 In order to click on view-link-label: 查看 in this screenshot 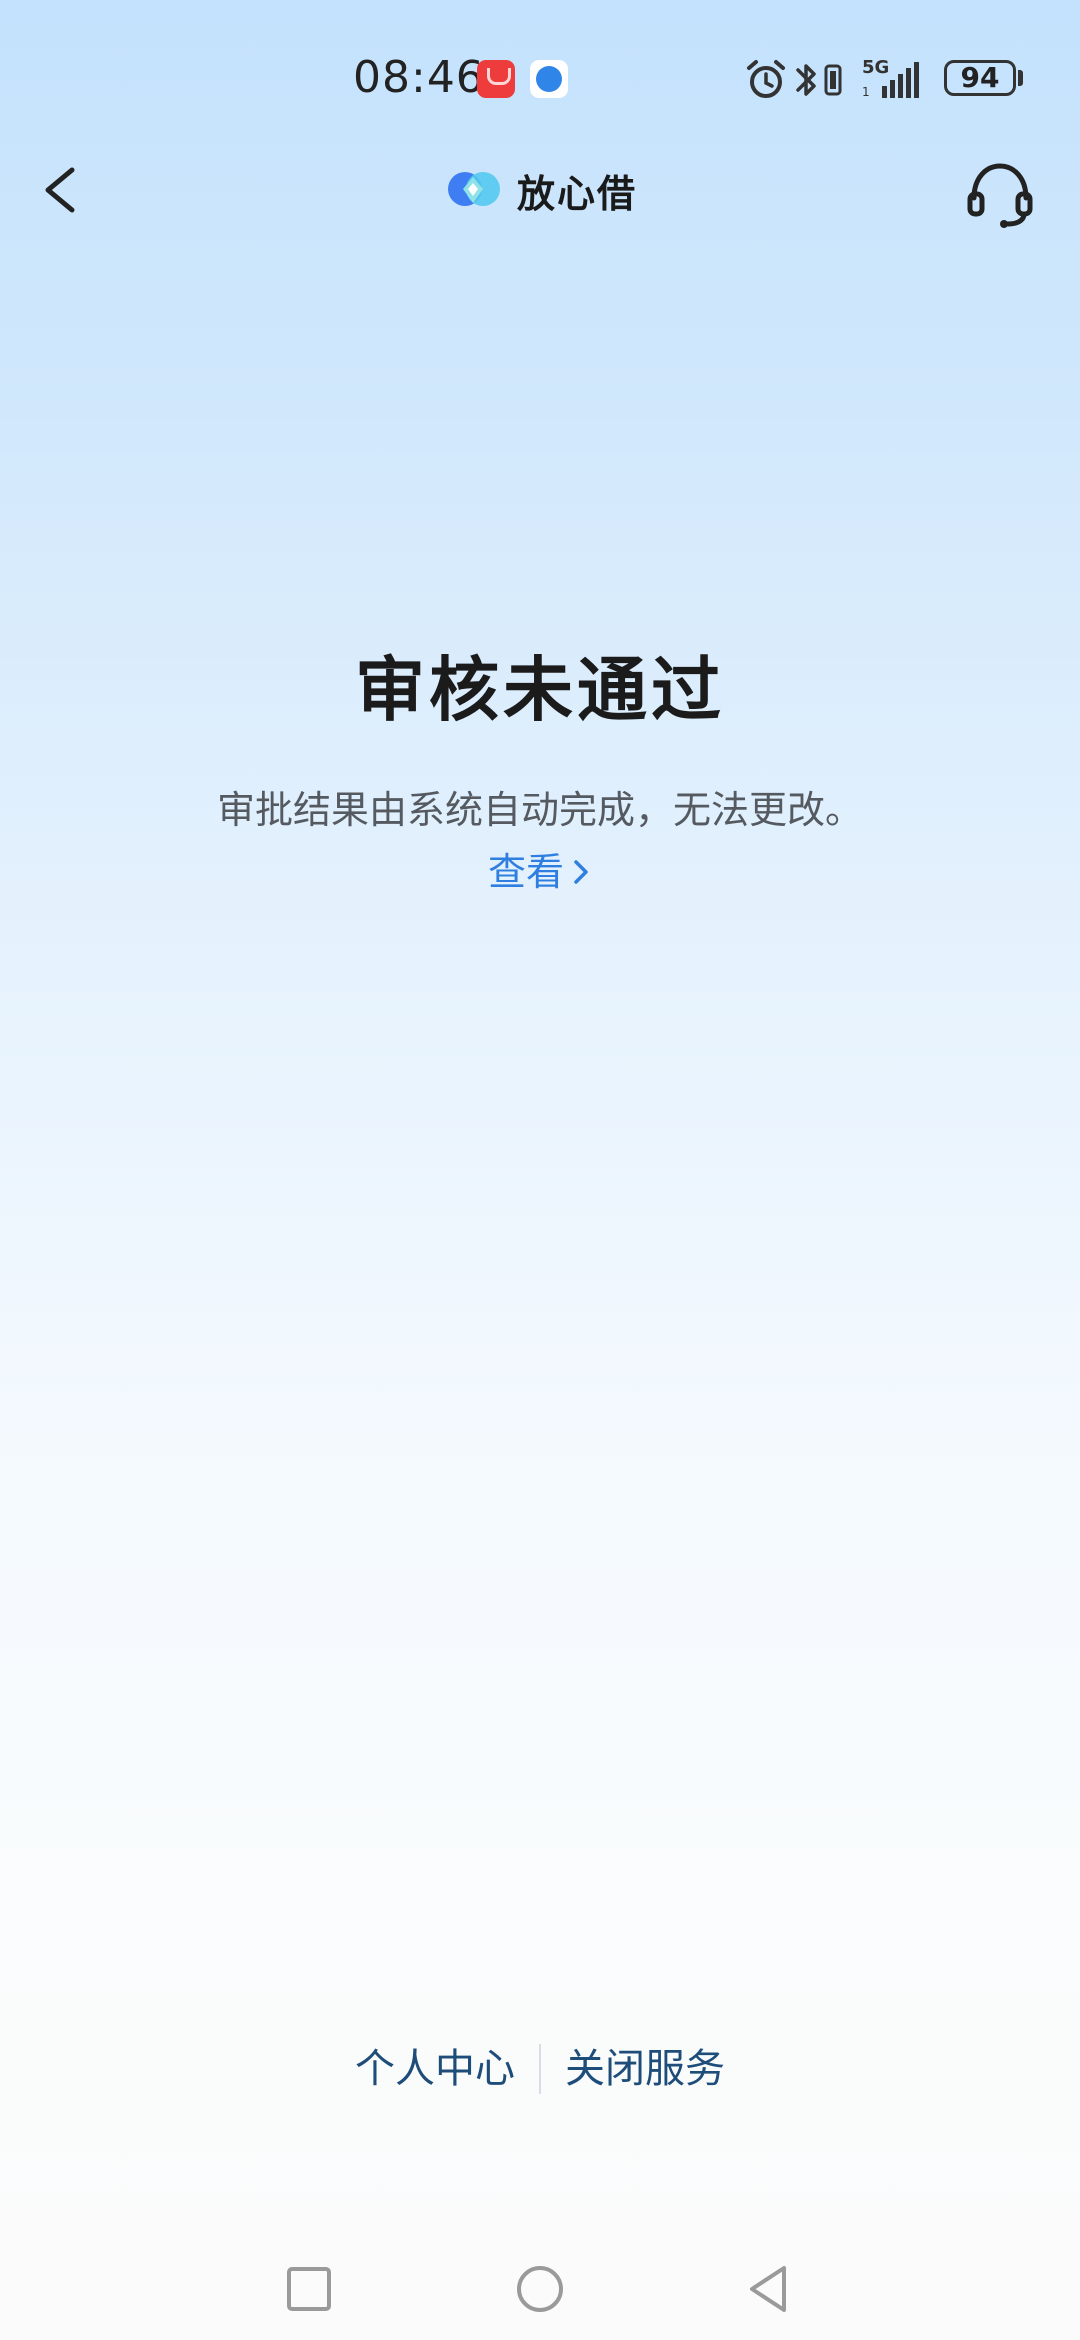, I will do `click(525, 872)`.